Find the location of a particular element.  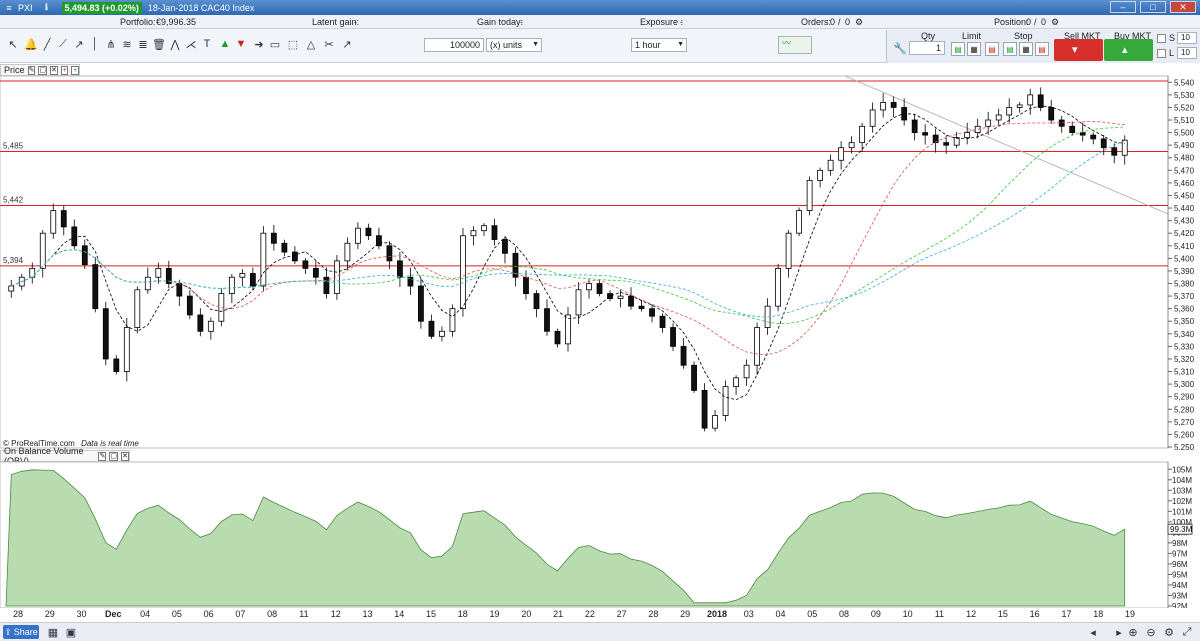

scroll-left-icon: ◂ is located at coordinates (1093, 632).